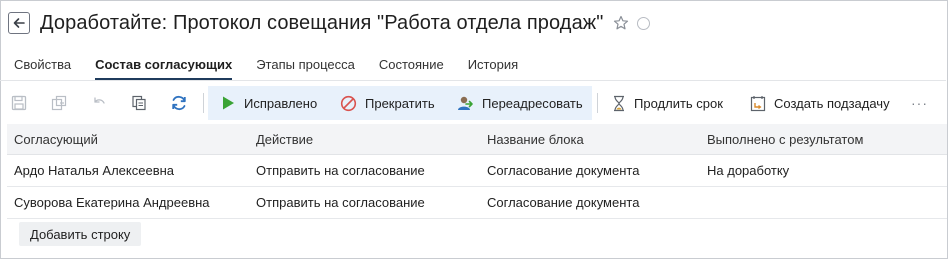 The image size is (948, 259). I want to click on redirect-button: Переадресовать, so click(519, 103).